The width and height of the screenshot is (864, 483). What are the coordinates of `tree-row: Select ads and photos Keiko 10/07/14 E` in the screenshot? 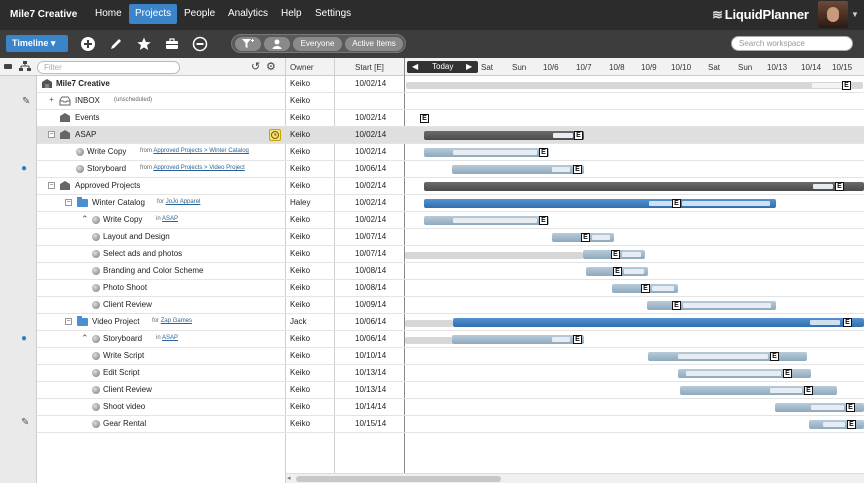 It's located at (450, 254).